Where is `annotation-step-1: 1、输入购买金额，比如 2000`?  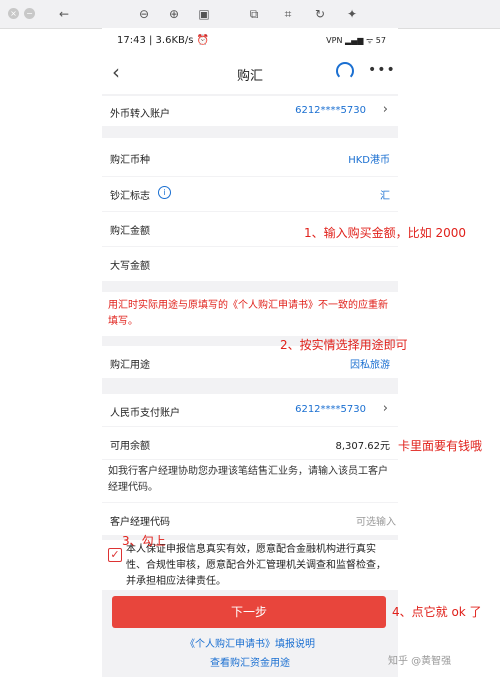
annotation-step-1: 1、输入购买金额，比如 2000 is located at coordinates (385, 233).